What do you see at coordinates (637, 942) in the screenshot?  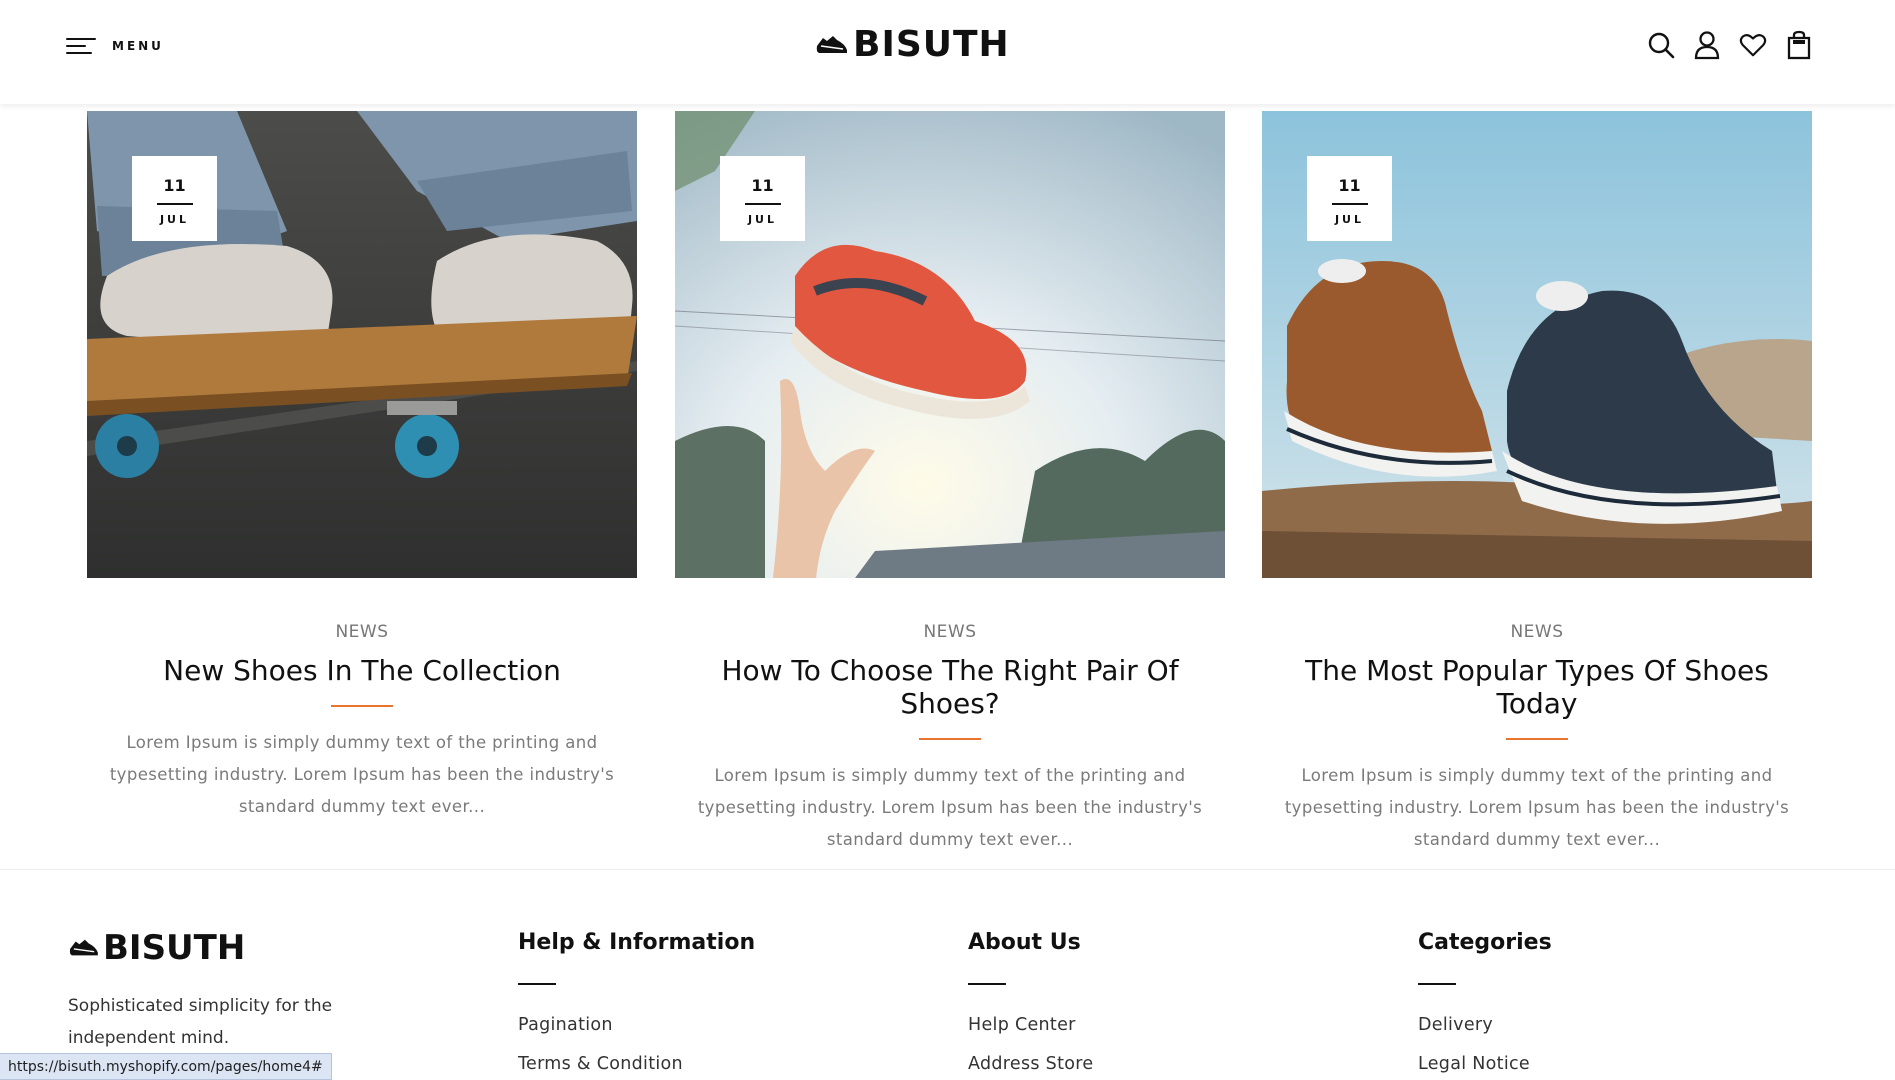 I see `footer-heading: Help & Information` at bounding box center [637, 942].